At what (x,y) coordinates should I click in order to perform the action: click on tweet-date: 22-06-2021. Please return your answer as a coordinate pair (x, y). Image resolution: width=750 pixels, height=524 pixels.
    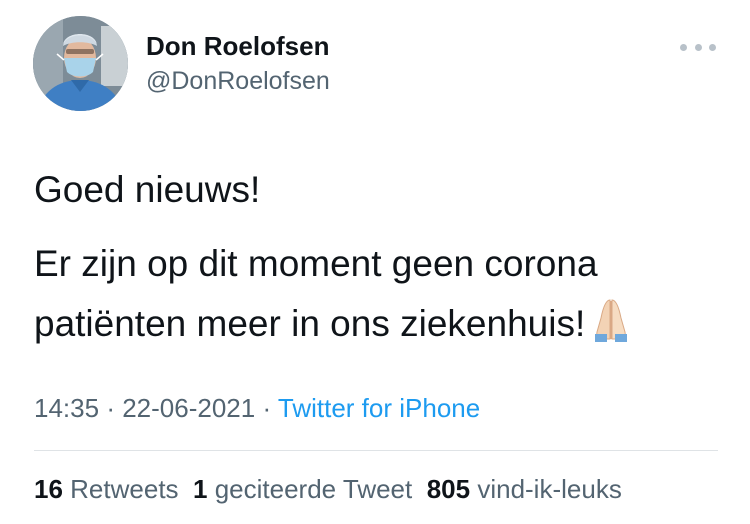
    Looking at the image, I should click on (188, 408).